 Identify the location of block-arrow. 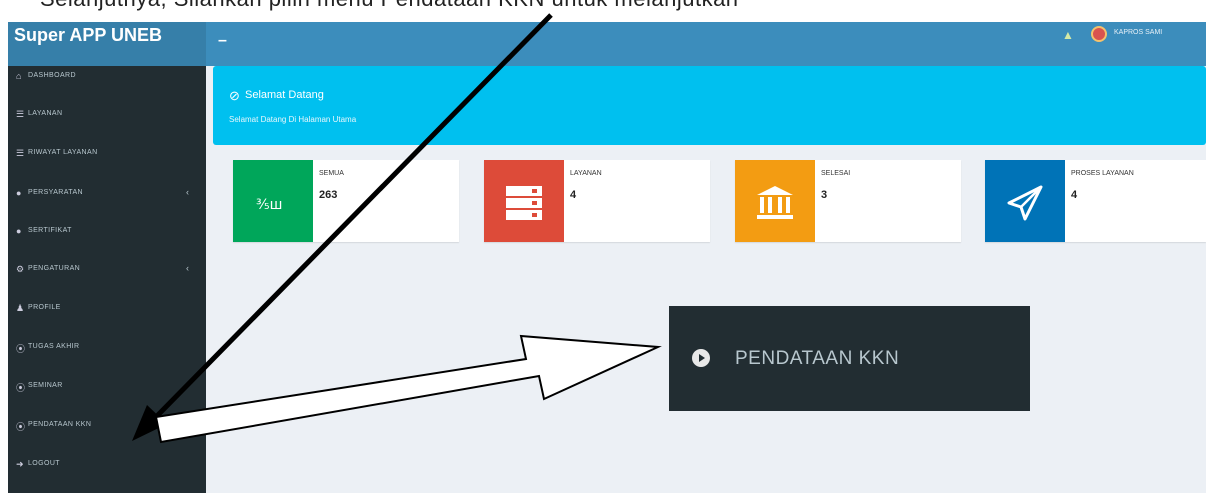
(408, 389).